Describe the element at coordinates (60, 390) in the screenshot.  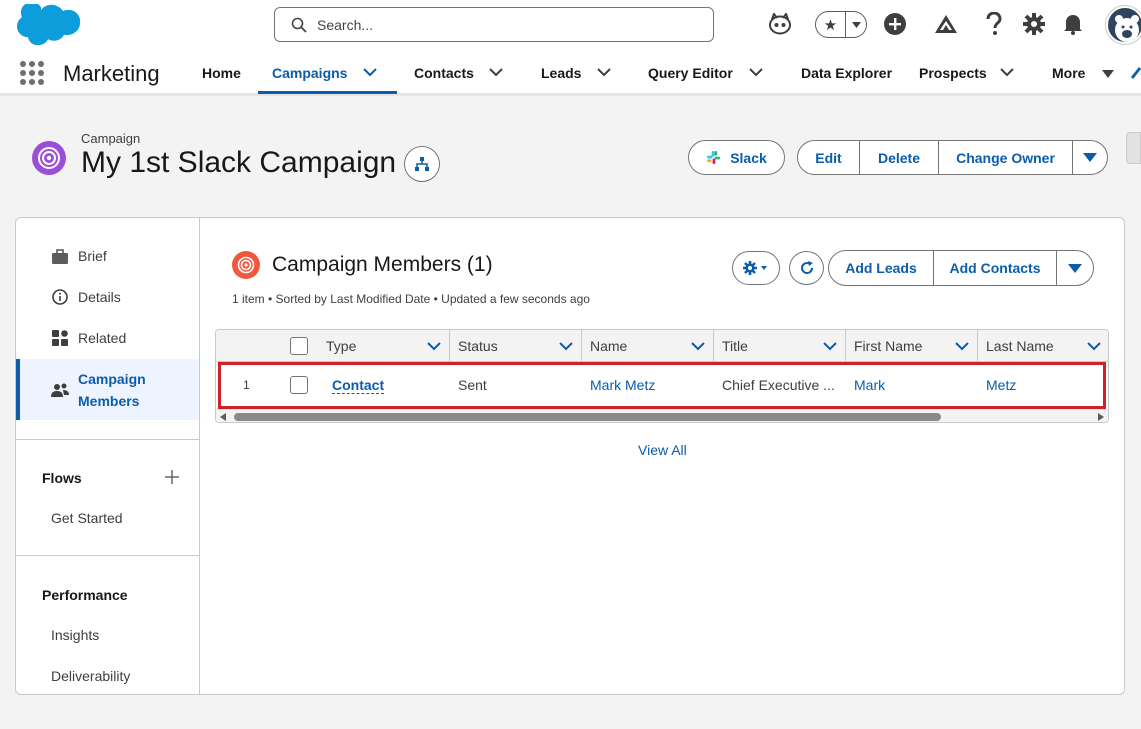
I see `people-icon` at that location.